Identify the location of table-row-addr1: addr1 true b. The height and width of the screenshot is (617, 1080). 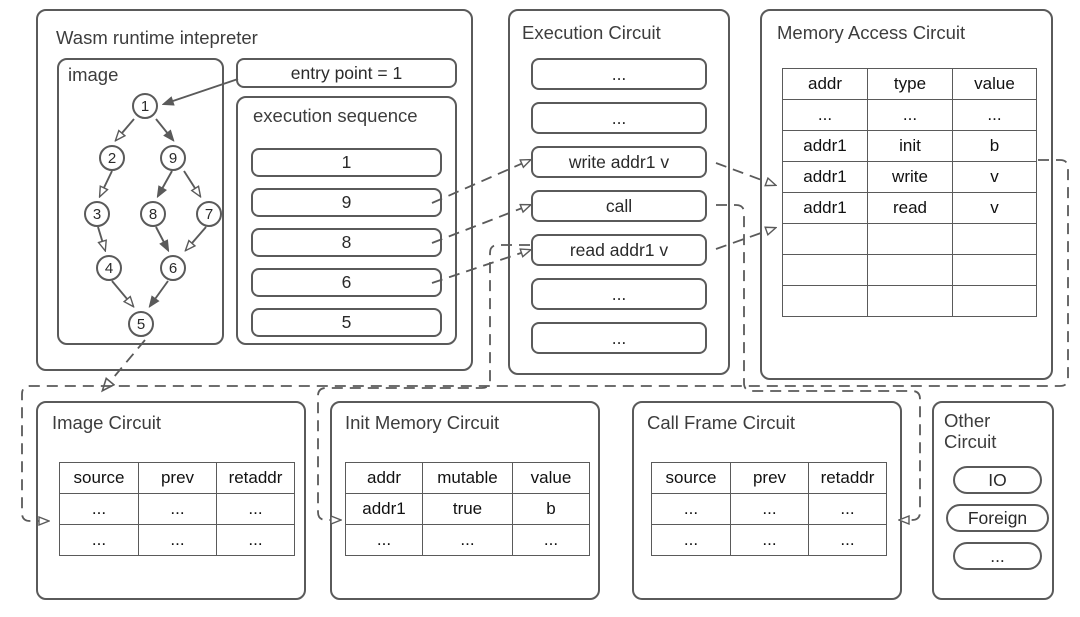
(467, 509).